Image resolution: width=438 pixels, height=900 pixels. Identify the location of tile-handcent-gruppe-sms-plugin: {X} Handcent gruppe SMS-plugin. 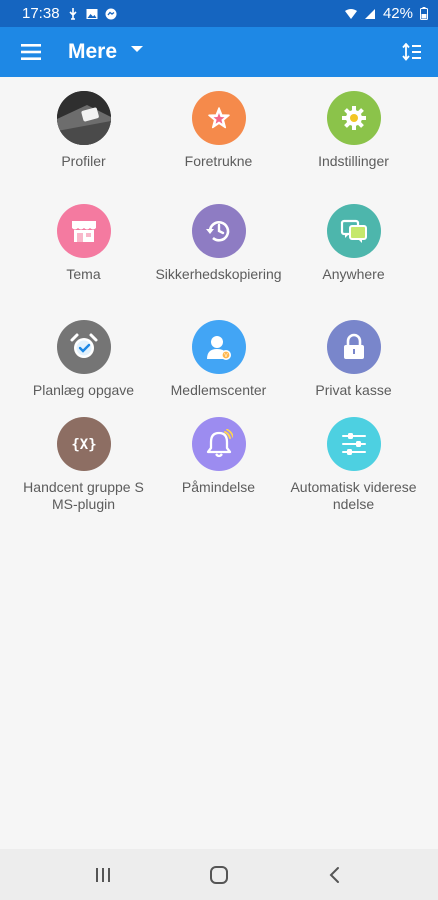
(83, 463).